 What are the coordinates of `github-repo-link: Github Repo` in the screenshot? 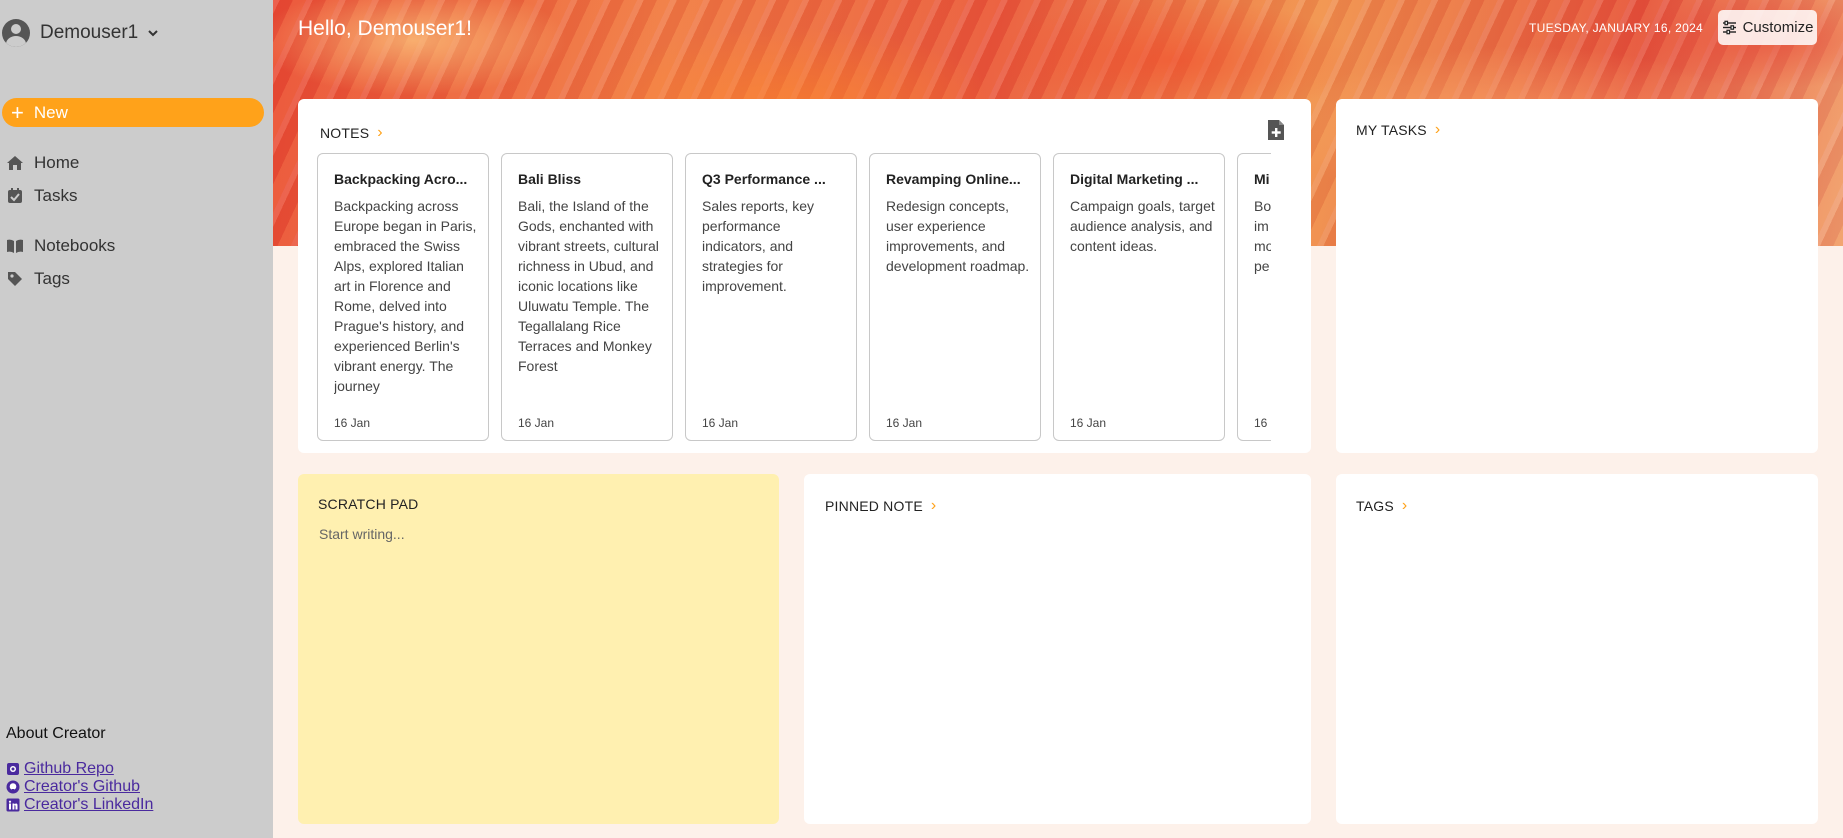 It's located at (79, 769).